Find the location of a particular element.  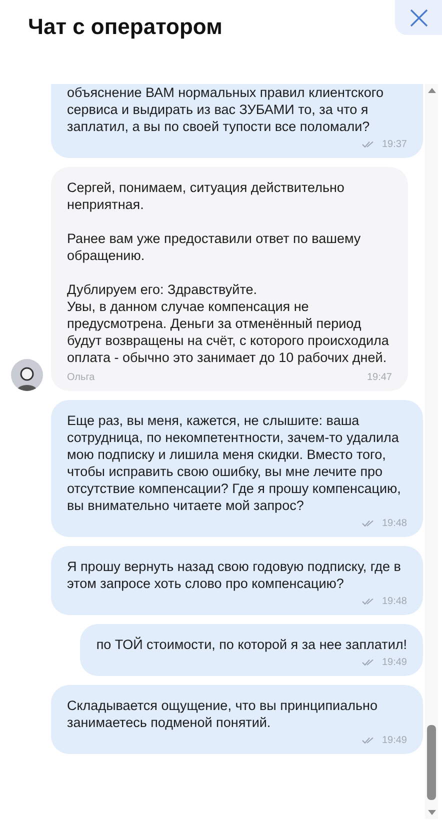

message-text: Я прошу вернуть назад свою годовую подписку, где в этом запросе хоть слово про компенсацию? is located at coordinates (234, 575).